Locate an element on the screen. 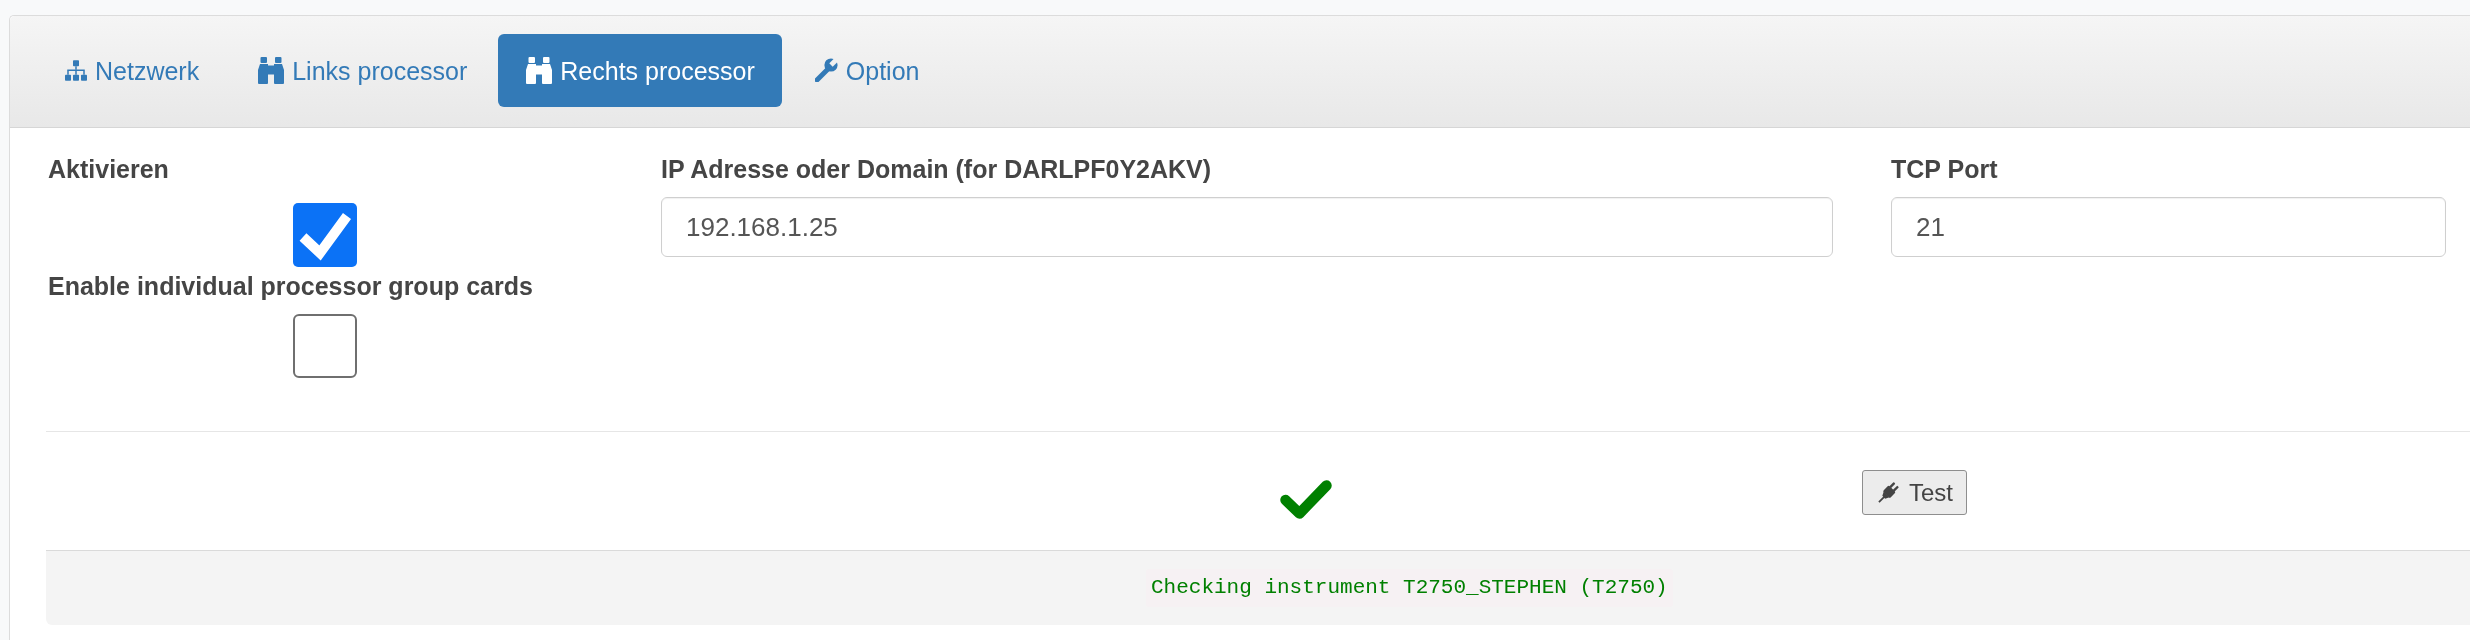 The width and height of the screenshot is (2470, 640). field-label: IP Adresse oder Domain (for DARLPF0Y2AKV) is located at coordinates (936, 169).